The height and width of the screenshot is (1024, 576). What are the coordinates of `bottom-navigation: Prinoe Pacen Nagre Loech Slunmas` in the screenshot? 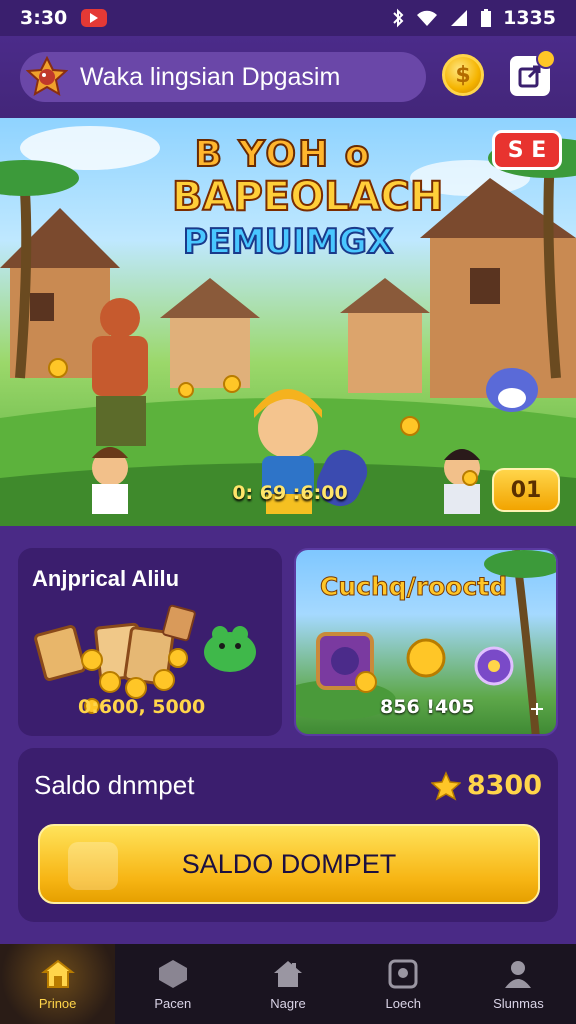 It's located at (288, 984).